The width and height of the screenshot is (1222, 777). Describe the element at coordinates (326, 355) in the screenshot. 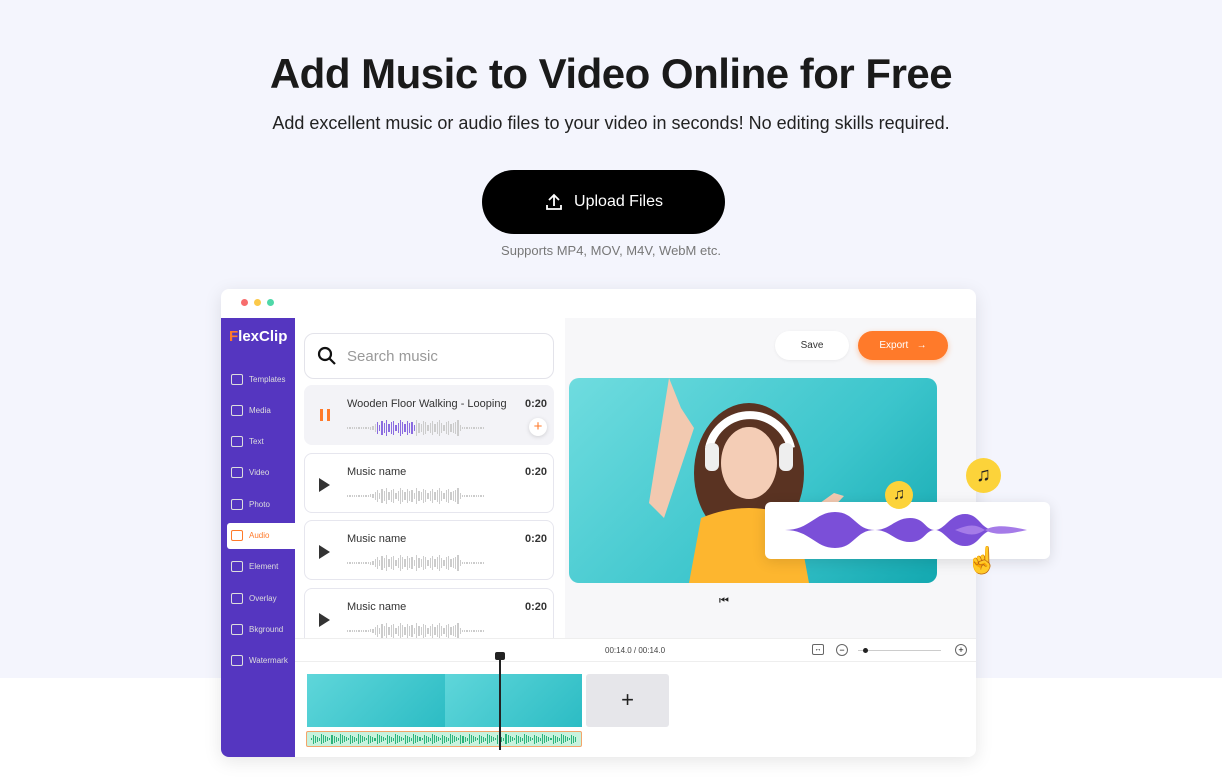

I see `search-icon` at that location.